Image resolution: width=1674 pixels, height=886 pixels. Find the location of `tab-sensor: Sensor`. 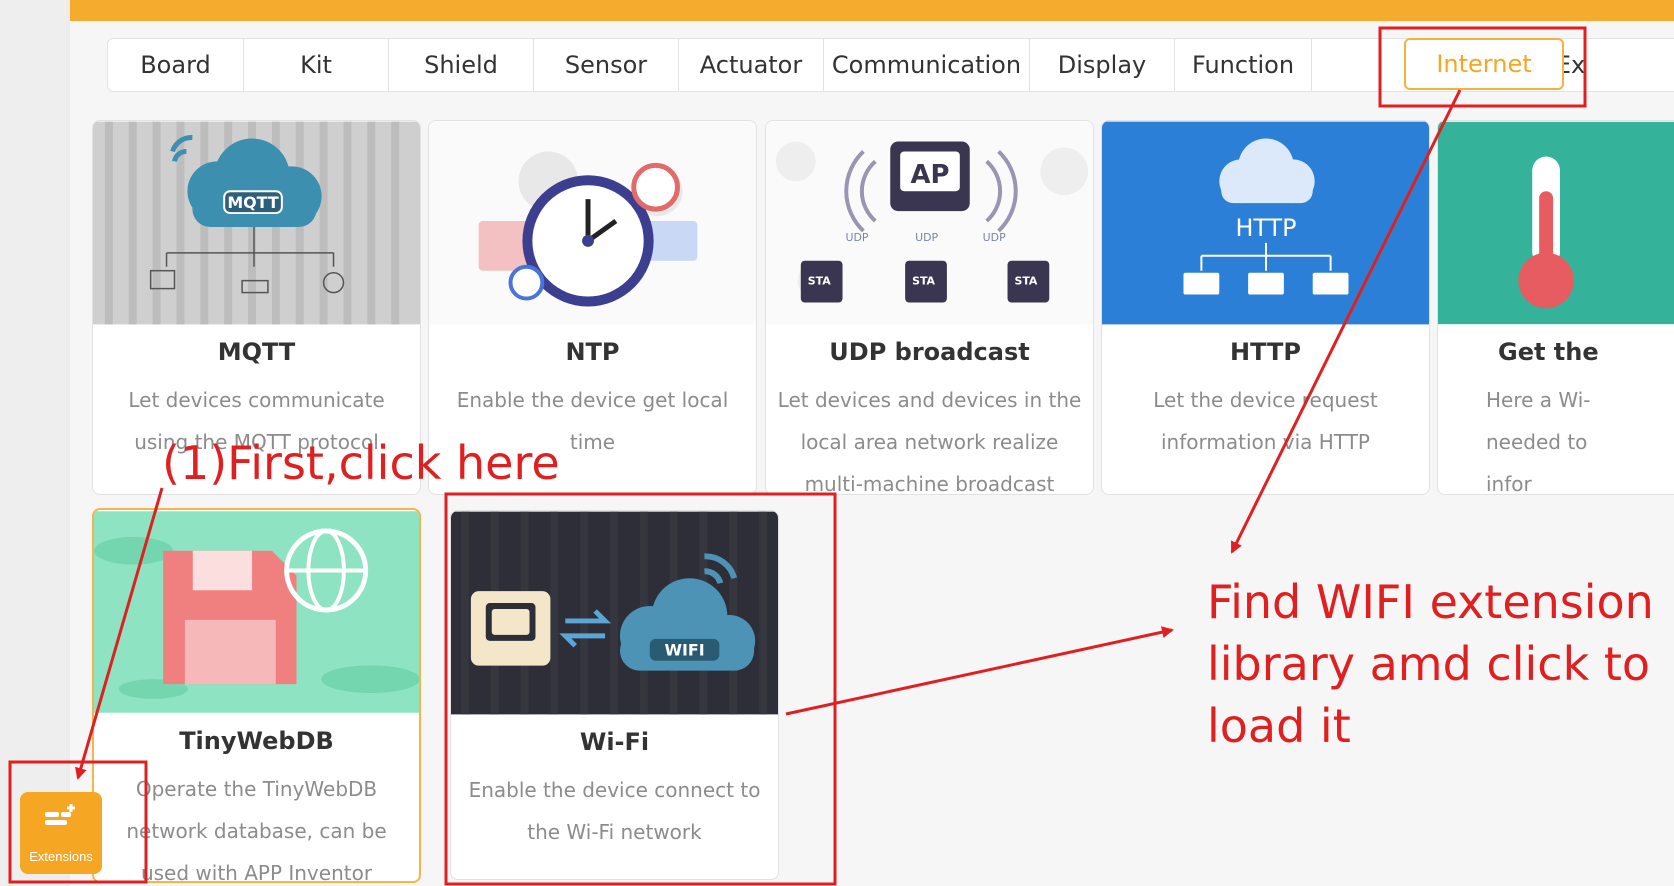

tab-sensor: Sensor is located at coordinates (606, 65).